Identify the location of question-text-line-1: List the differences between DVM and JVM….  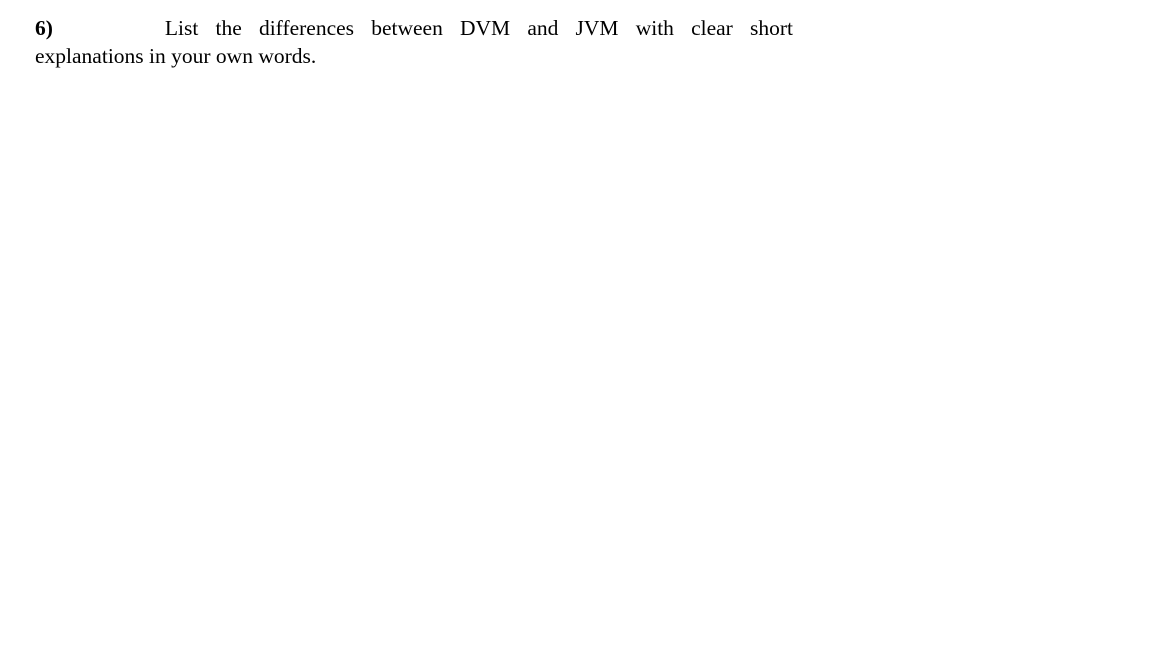
(478, 28).